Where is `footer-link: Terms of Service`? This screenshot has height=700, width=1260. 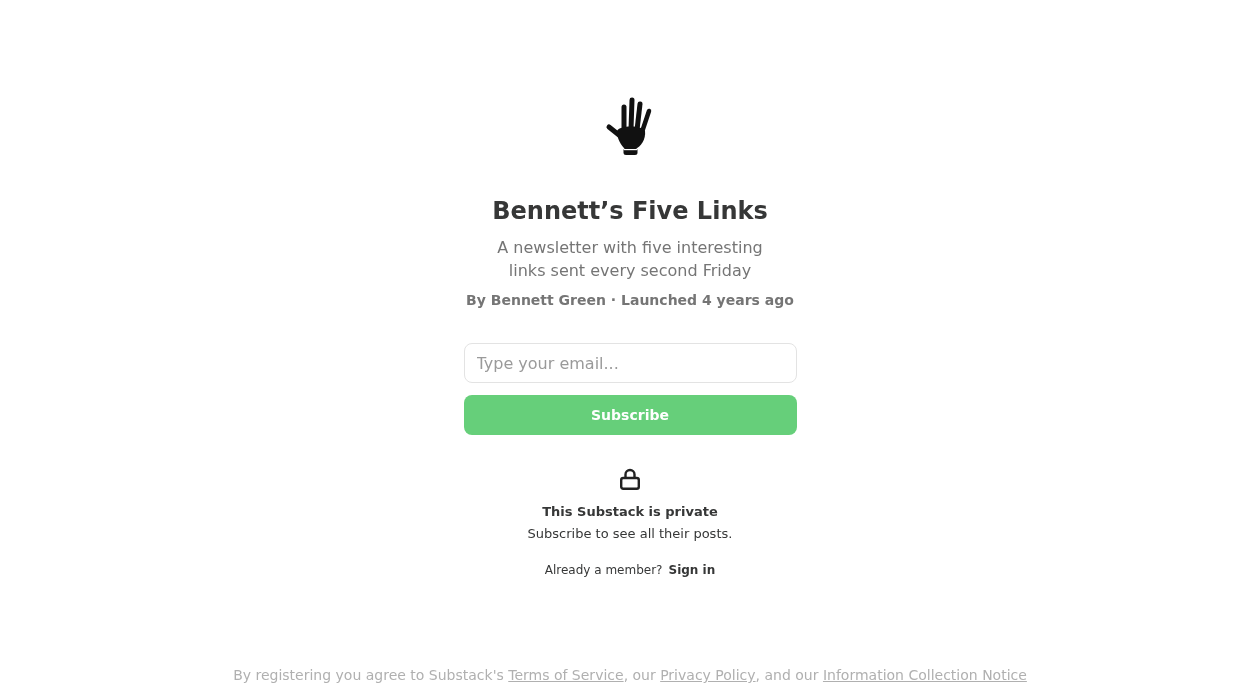 footer-link: Terms of Service is located at coordinates (566, 675).